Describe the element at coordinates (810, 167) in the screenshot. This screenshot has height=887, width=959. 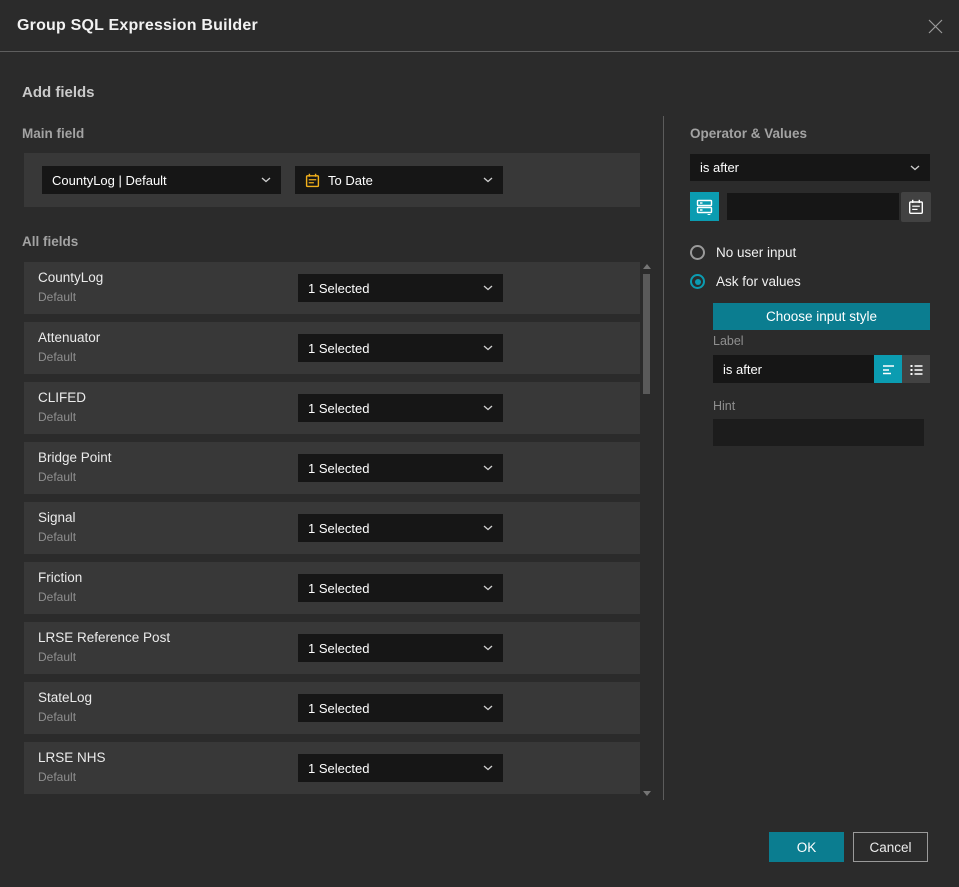
I see `operator-select: is after` at that location.